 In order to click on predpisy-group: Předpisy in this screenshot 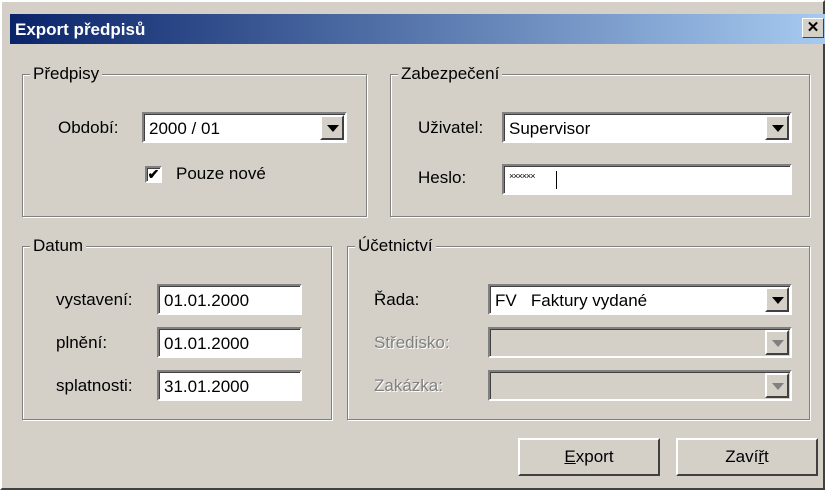, I will do `click(194, 140)`.